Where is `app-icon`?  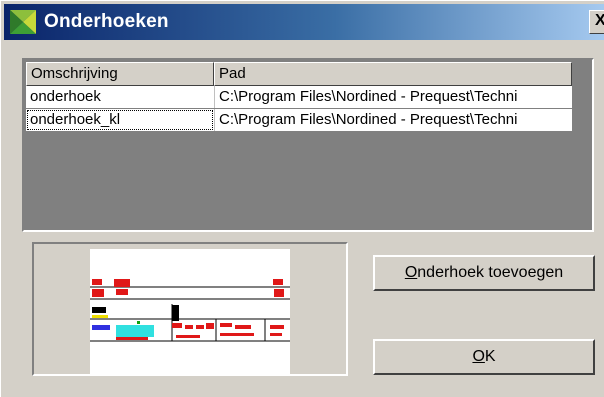 app-icon is located at coordinates (23, 22).